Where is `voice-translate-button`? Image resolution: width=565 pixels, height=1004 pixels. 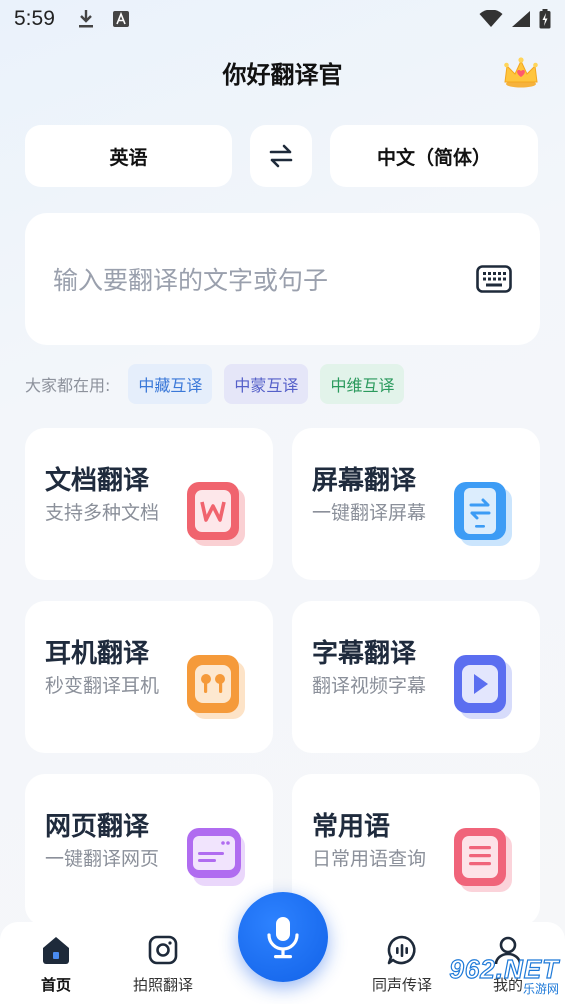 voice-translate-button is located at coordinates (283, 937).